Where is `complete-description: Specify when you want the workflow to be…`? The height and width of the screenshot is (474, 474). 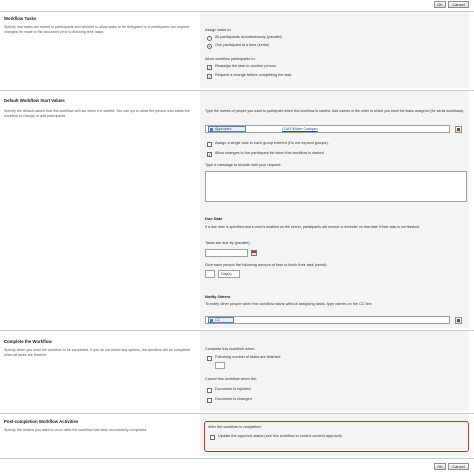
complete-description: Specify when you want the workflow to be… is located at coordinates (97, 352).